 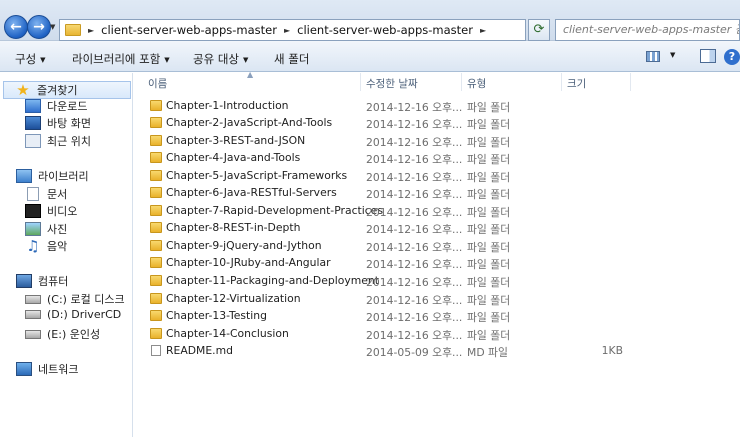 I want to click on file-row: Chapter-13-Testing 2014-12-16 오후... 파일 폴더, so click(x=437, y=316).